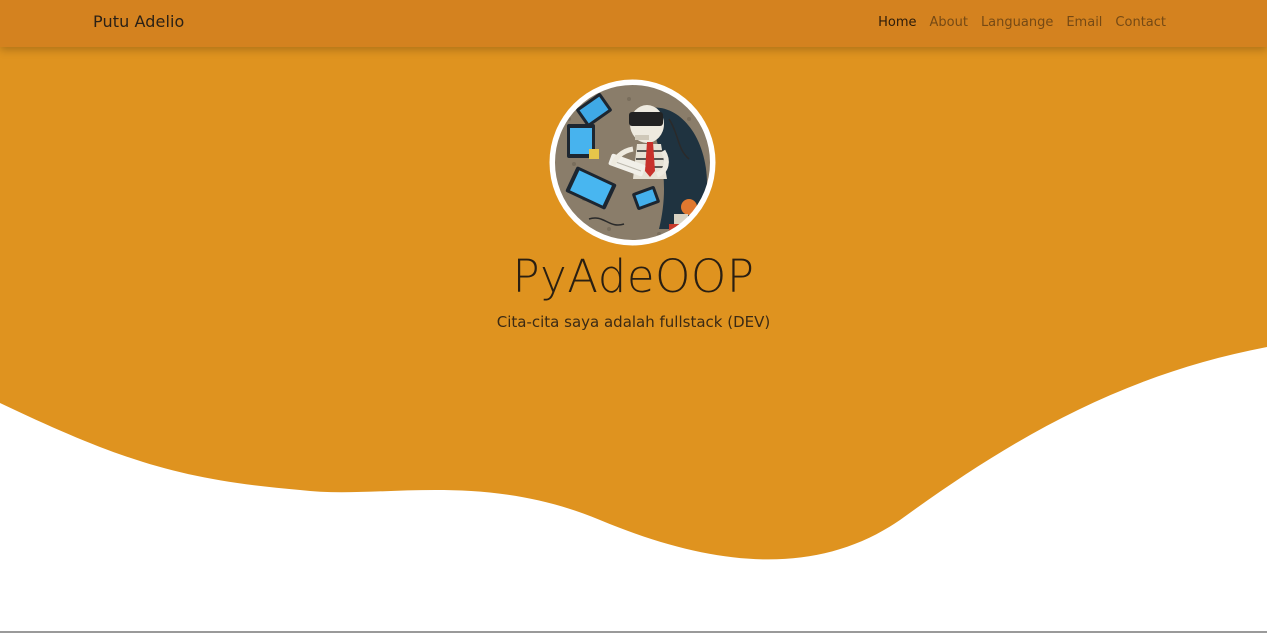 The image size is (1267, 633). Describe the element at coordinates (138, 21) in the screenshot. I see `brand-link: Putu Adelio` at that location.